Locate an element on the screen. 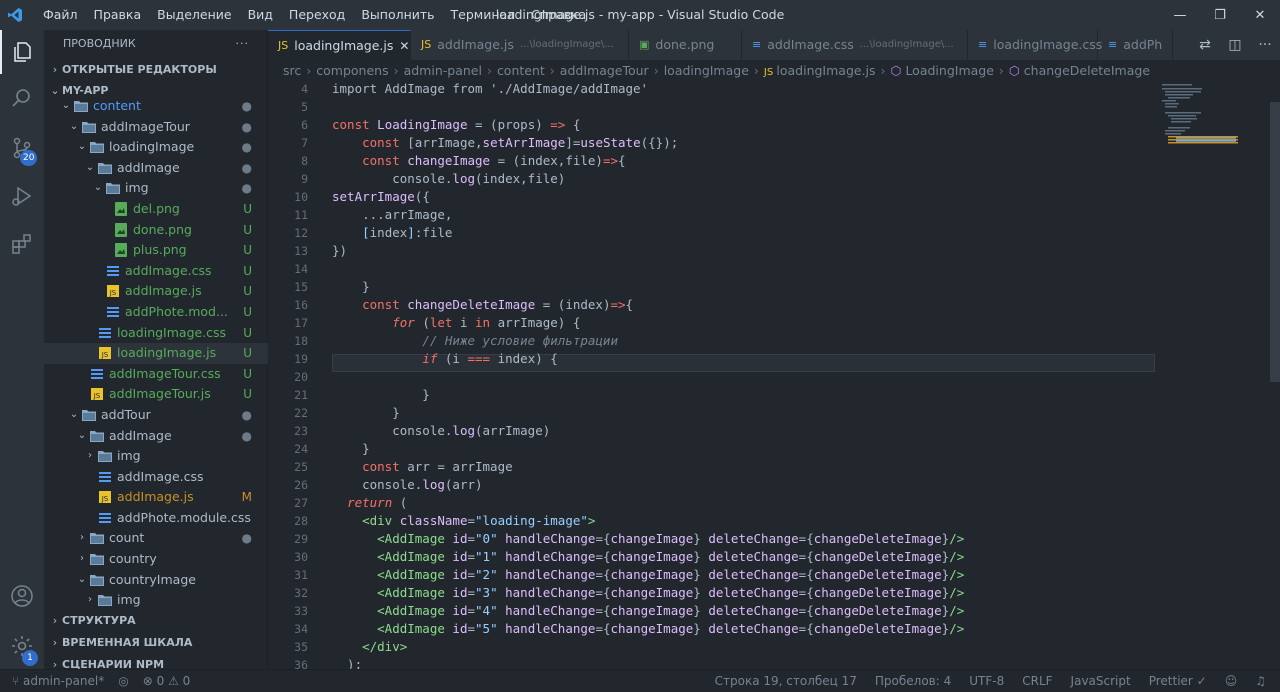 The image size is (1280, 692). code-line: 19 if (i === index) { is located at coordinates (774, 359).